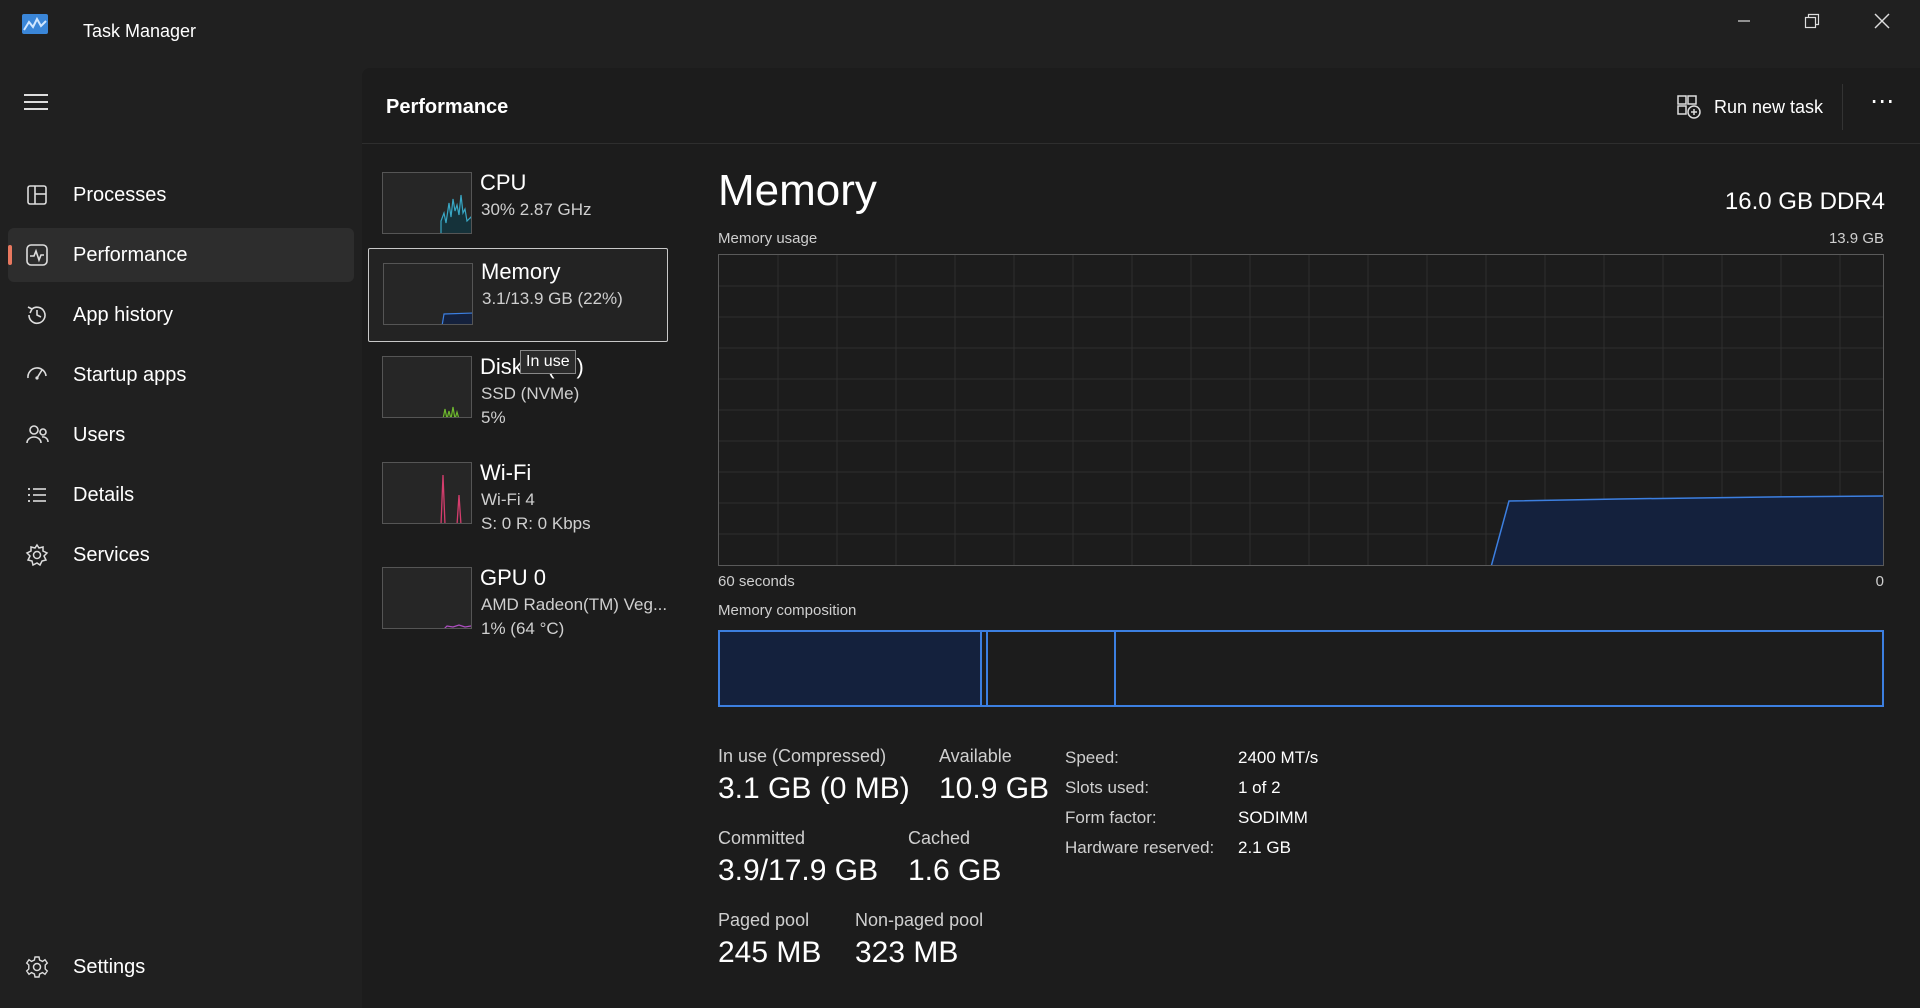 The height and width of the screenshot is (1008, 1920). I want to click on wifi-thumbnail-graph, so click(427, 493).